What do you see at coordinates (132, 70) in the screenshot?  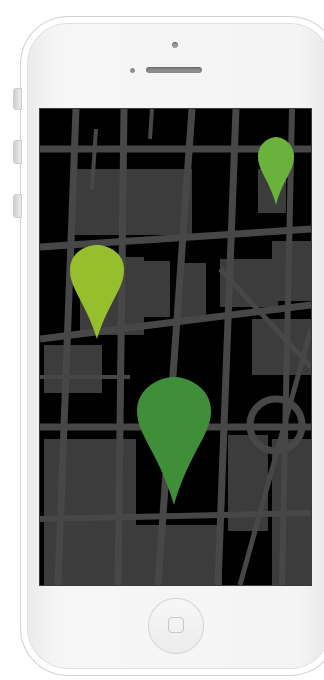 I see `proximity-sensor` at bounding box center [132, 70].